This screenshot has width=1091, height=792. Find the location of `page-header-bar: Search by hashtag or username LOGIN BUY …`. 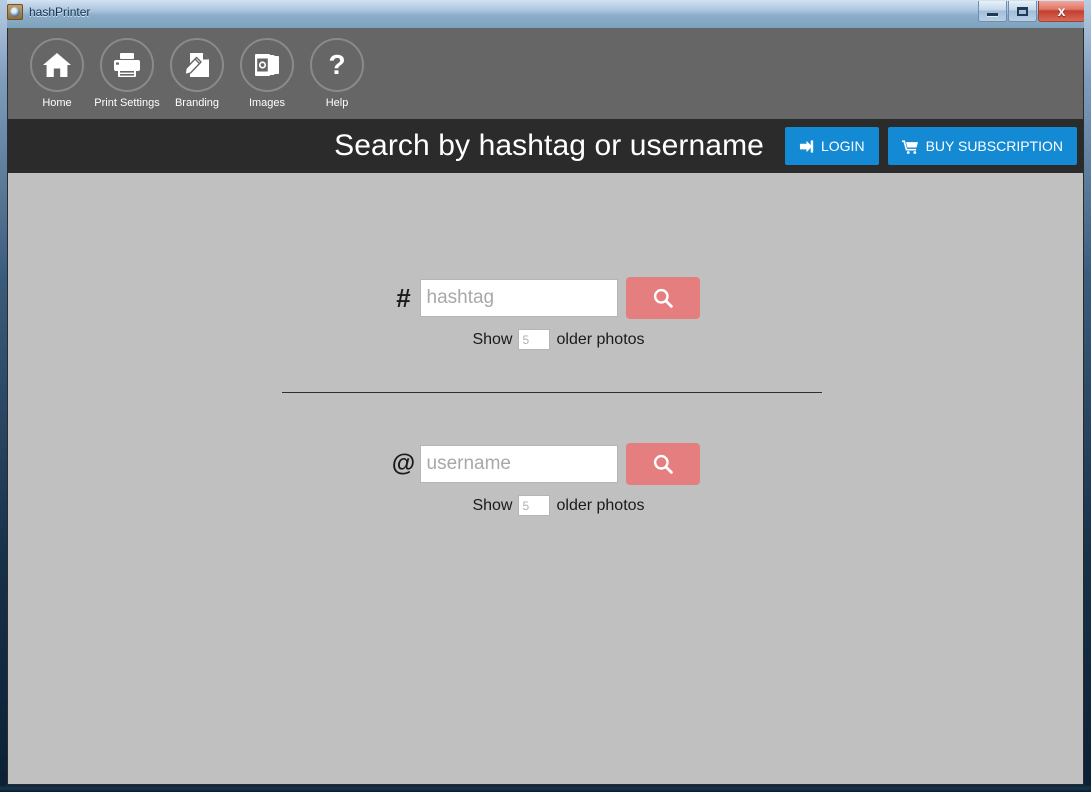

page-header-bar: Search by hashtag or username LOGIN BUY … is located at coordinates (545, 146).